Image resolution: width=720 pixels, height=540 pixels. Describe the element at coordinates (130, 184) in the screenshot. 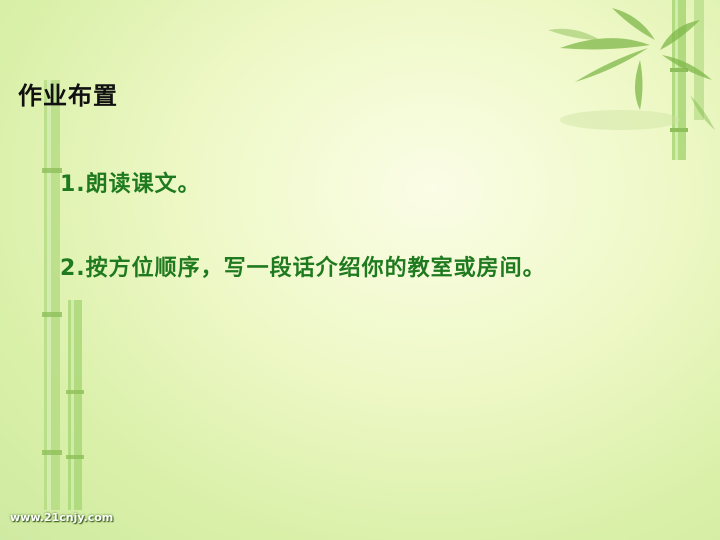

I see `homework-item-1: 1.朗读课文。` at that location.